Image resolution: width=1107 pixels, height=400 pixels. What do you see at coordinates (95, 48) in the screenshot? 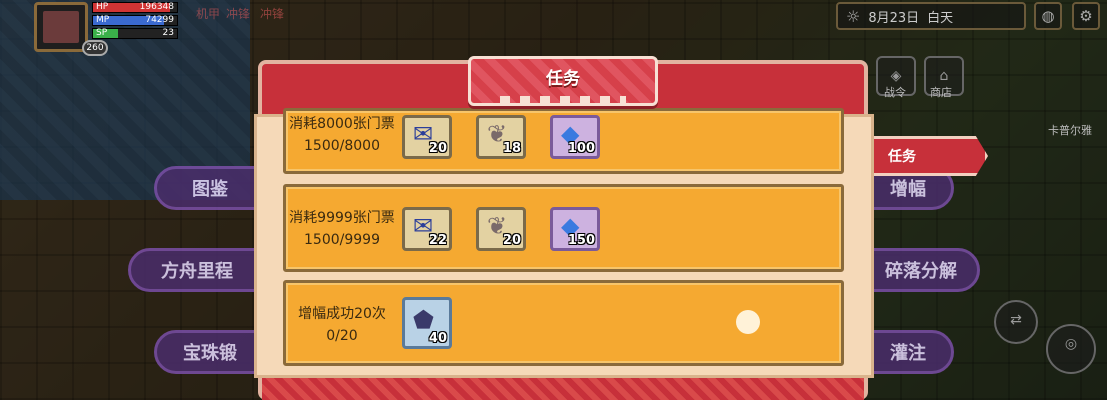
I see `player-level-badge: 260` at bounding box center [95, 48].